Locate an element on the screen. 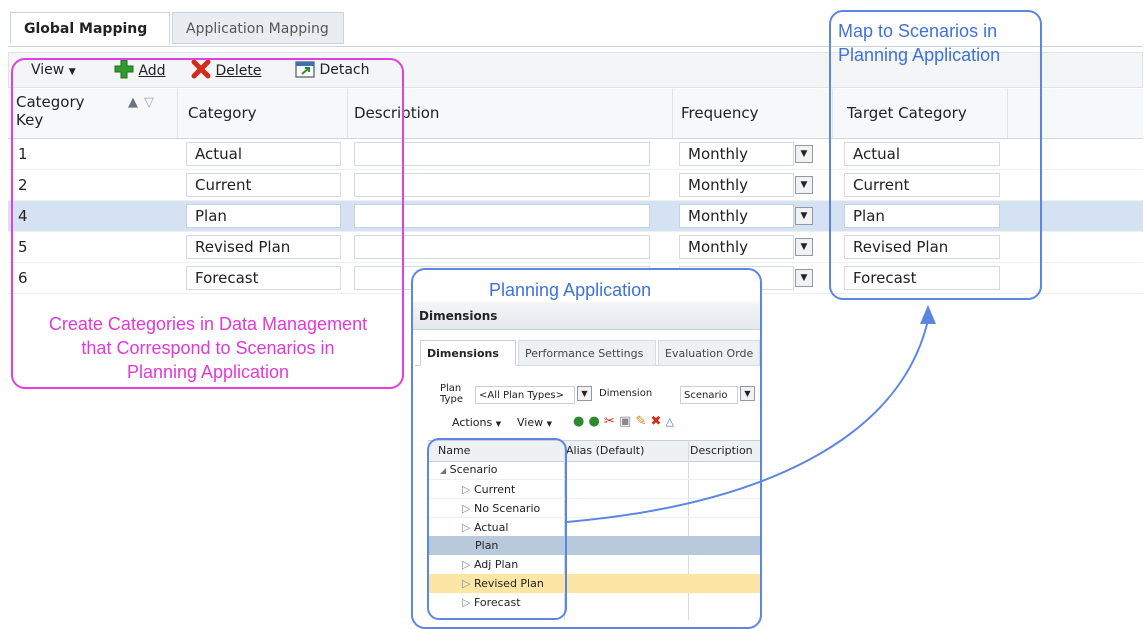 The image size is (1147, 629). mapping-arrow is located at coordinates (751, 414).